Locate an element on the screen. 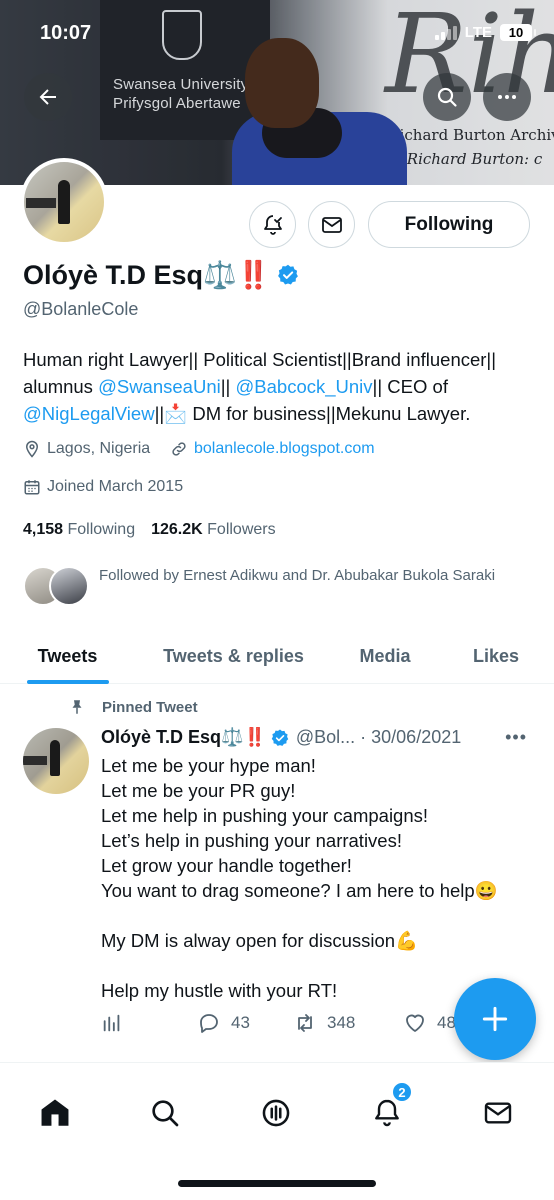 The height and width of the screenshot is (1200, 554). search-button is located at coordinates (447, 97).